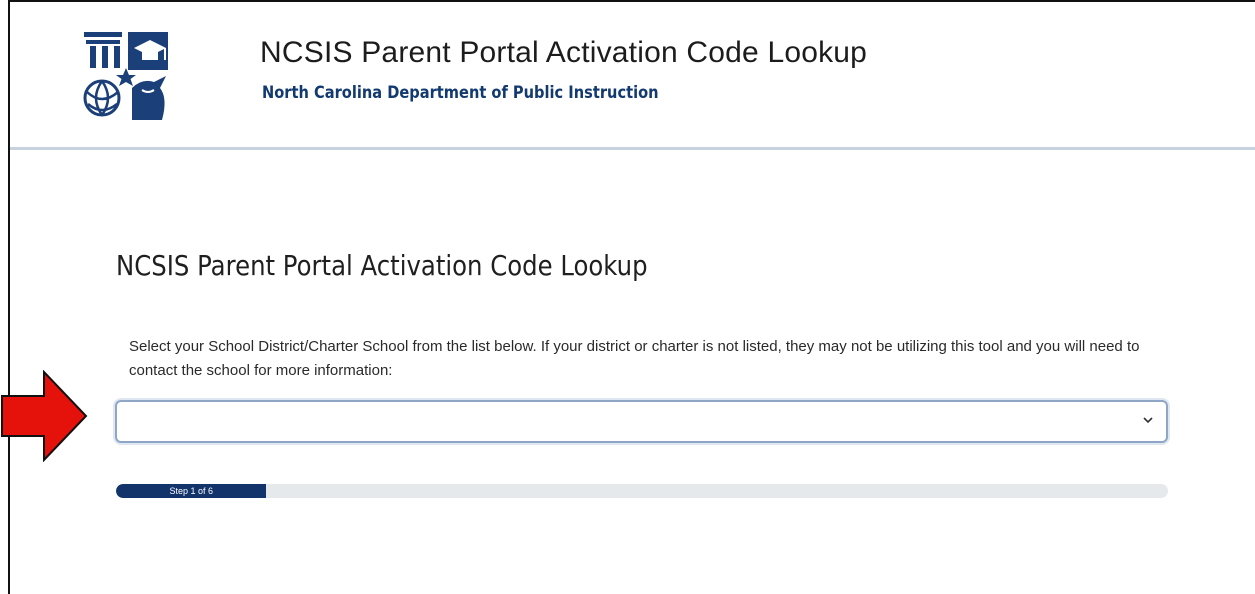  I want to click on district-select, so click(641, 421).